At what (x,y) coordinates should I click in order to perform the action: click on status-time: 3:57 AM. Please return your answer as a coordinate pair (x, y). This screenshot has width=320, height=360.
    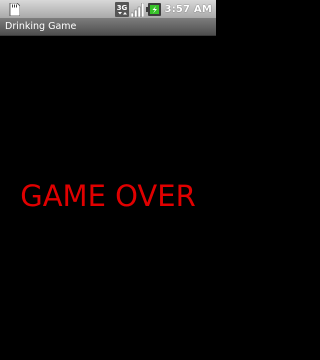
    Looking at the image, I should click on (188, 9).